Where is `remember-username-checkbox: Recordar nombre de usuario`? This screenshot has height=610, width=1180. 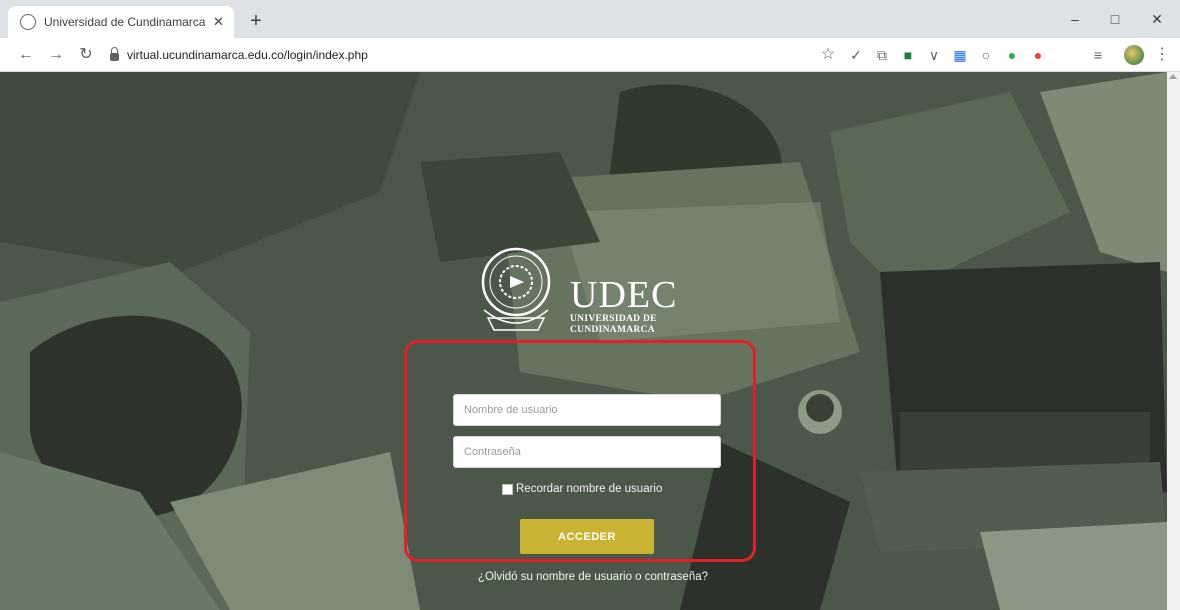 remember-username-checkbox: Recordar nombre de usuario is located at coordinates (582, 489).